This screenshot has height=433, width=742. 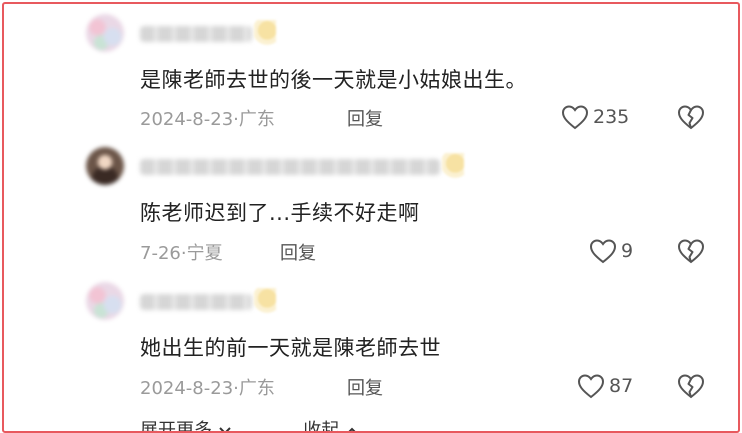 I want to click on comment-text: 陈老师迟到了...手续不好走啊, so click(x=280, y=213).